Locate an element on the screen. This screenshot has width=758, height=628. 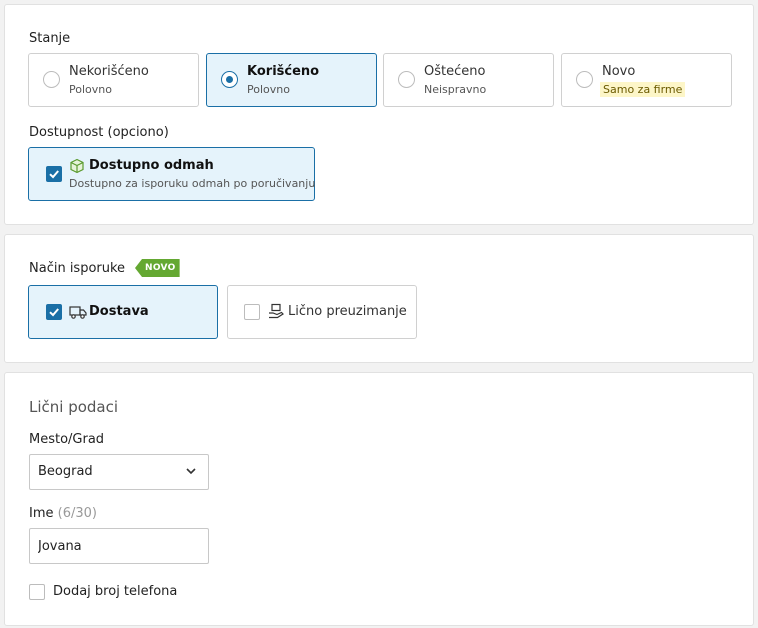
condition-option-novo: Novo Samo za firme is located at coordinates (646, 80).